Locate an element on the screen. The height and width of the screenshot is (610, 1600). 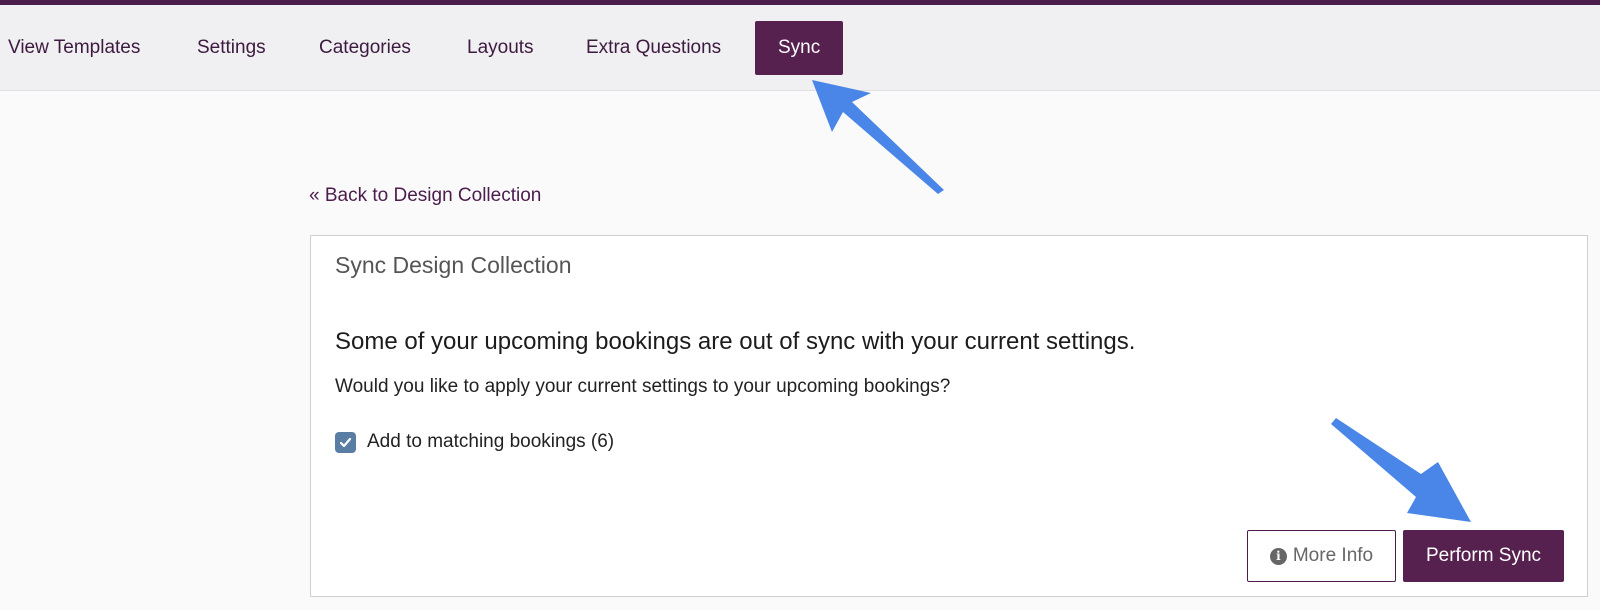
perform-sync-label: Perform Sync is located at coordinates (1483, 555).